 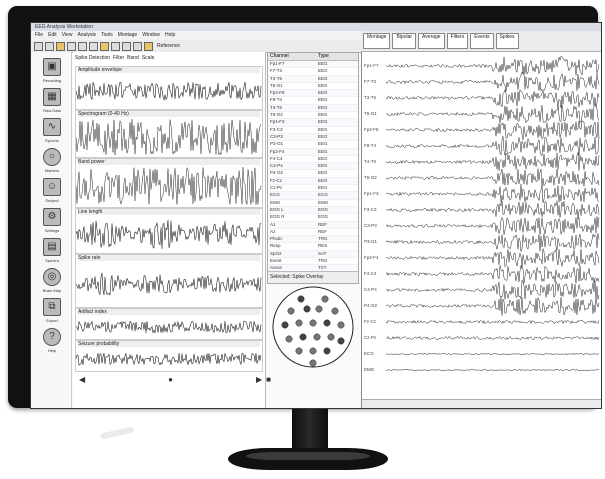 I want to click on track-trace, so click(x=169, y=327).